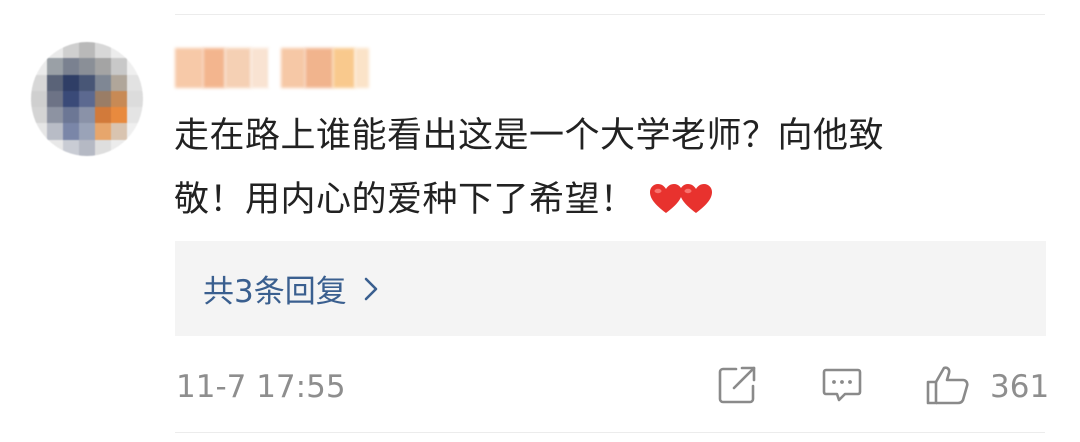 The height and width of the screenshot is (442, 1080). What do you see at coordinates (948, 385) in the screenshot?
I see `thumbs-up-icon` at bounding box center [948, 385].